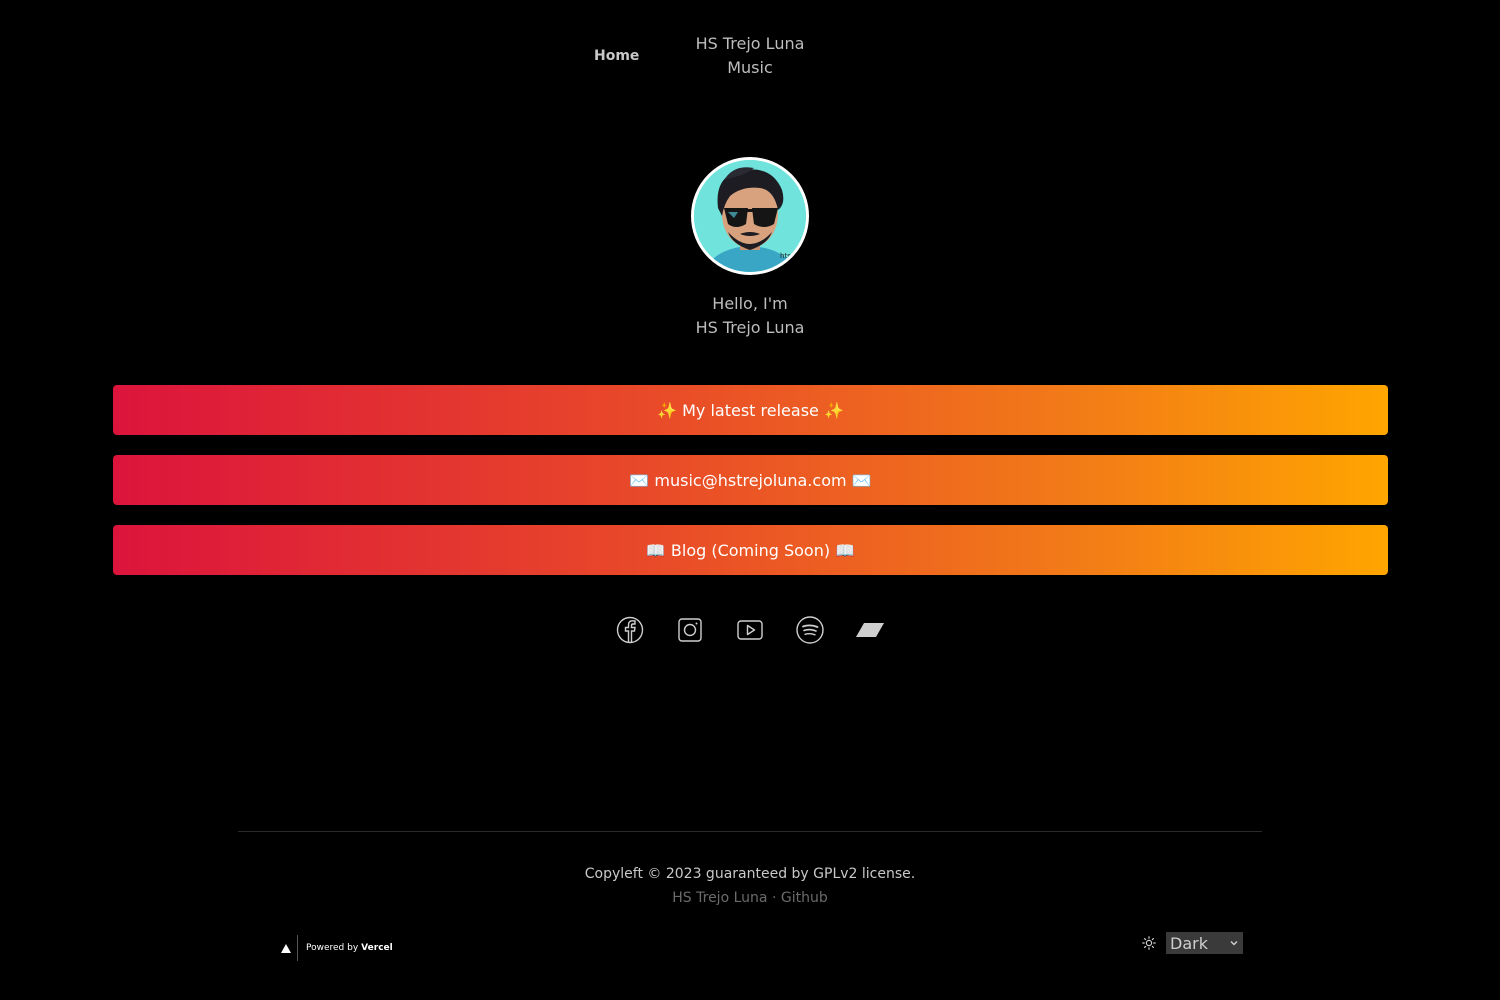  I want to click on footer-divider, so click(750, 831).